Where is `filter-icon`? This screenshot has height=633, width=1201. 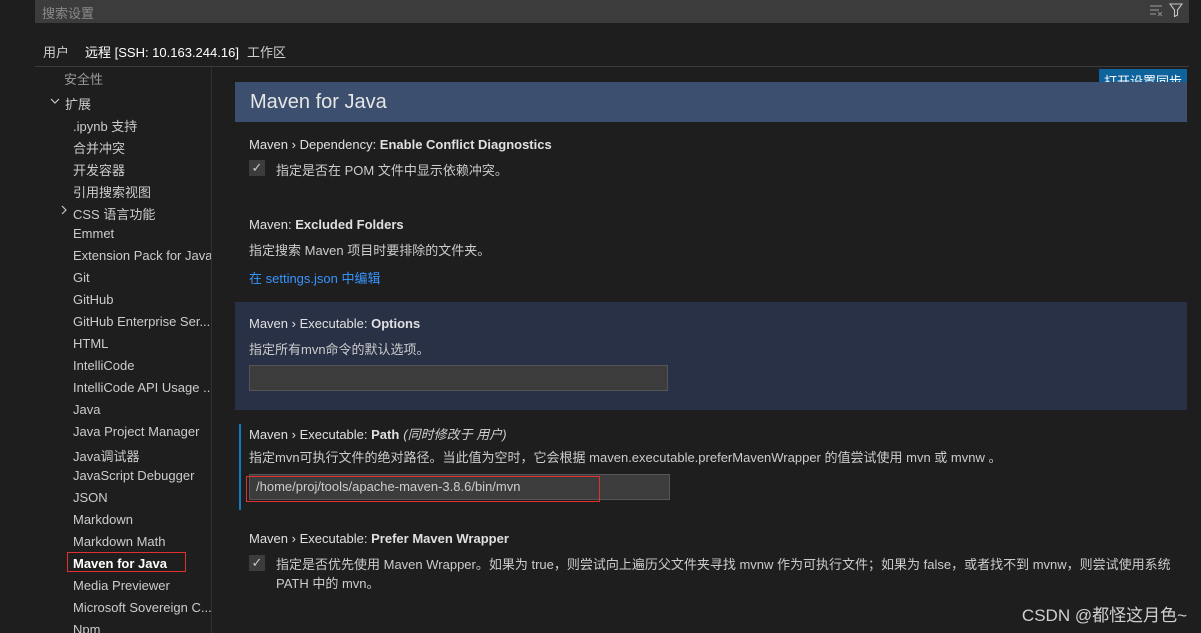
filter-icon is located at coordinates (1176, 10).